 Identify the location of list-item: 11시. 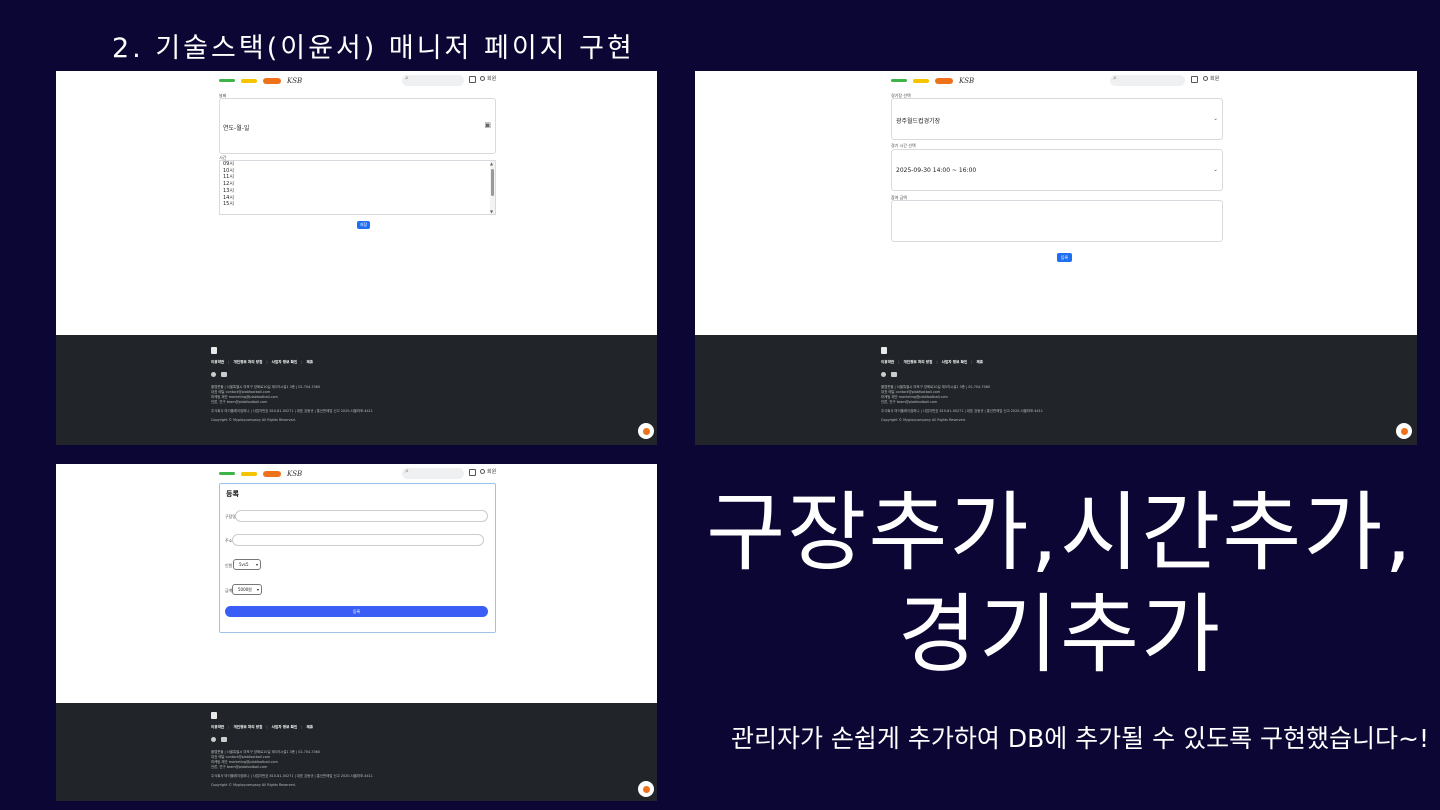
(357, 177).